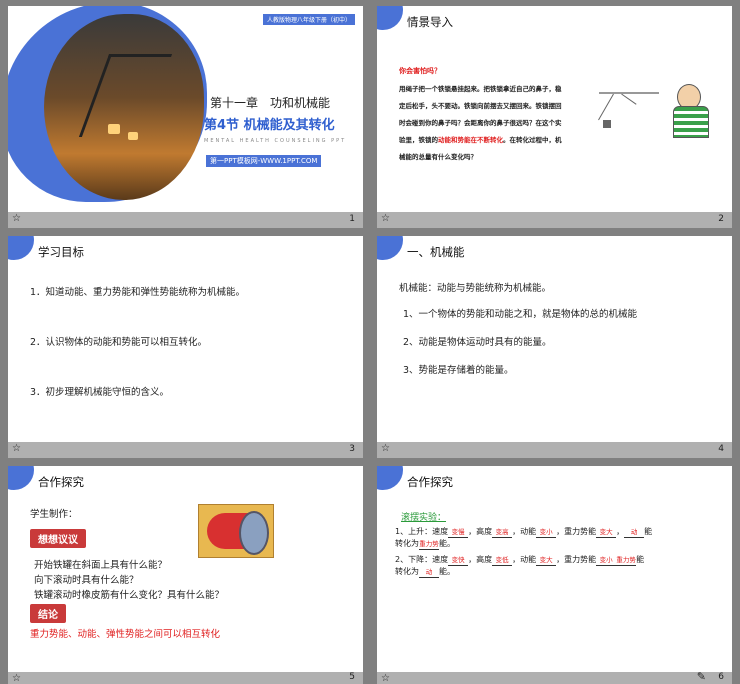 This screenshot has height=684, width=740. I want to click on body-line-4-tail: 。在转化过程中，机, so click(532, 140).